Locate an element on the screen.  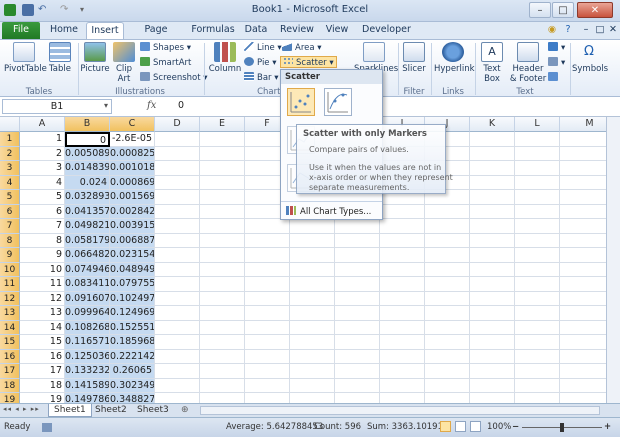
macro-record-icon is located at coordinates (47, 427).